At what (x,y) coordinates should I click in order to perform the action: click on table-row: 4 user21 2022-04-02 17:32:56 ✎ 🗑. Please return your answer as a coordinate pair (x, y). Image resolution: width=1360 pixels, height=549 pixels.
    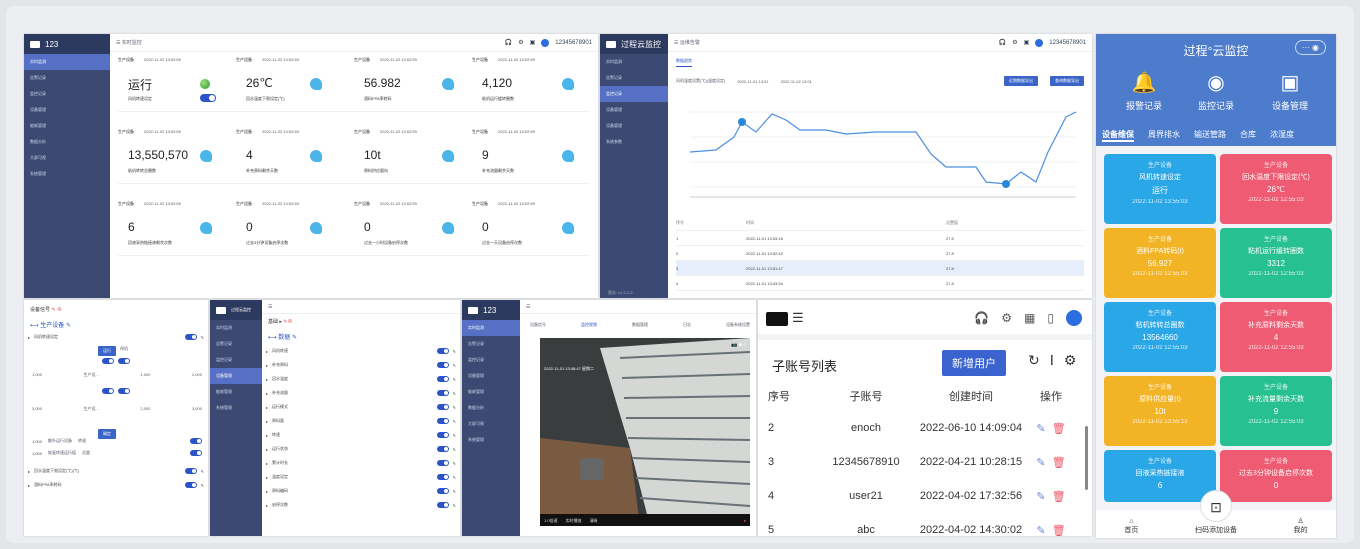
    Looking at the image, I should click on (924, 496).